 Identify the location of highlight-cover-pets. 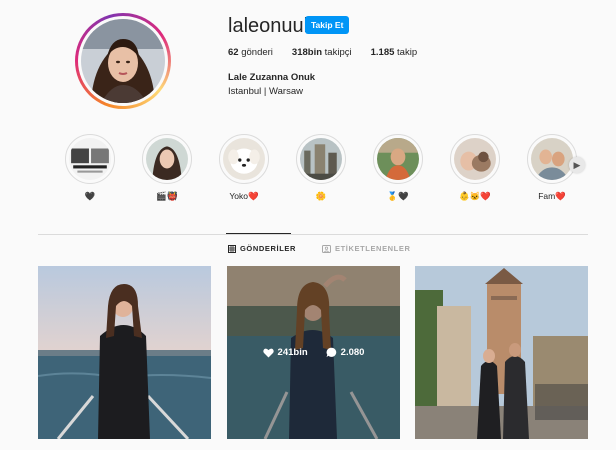
(475, 159).